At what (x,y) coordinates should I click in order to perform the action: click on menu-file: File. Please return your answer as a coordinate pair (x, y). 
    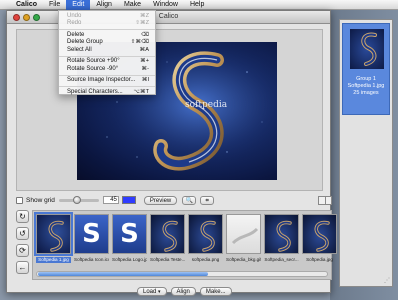
    Looking at the image, I should click on (54, 5).